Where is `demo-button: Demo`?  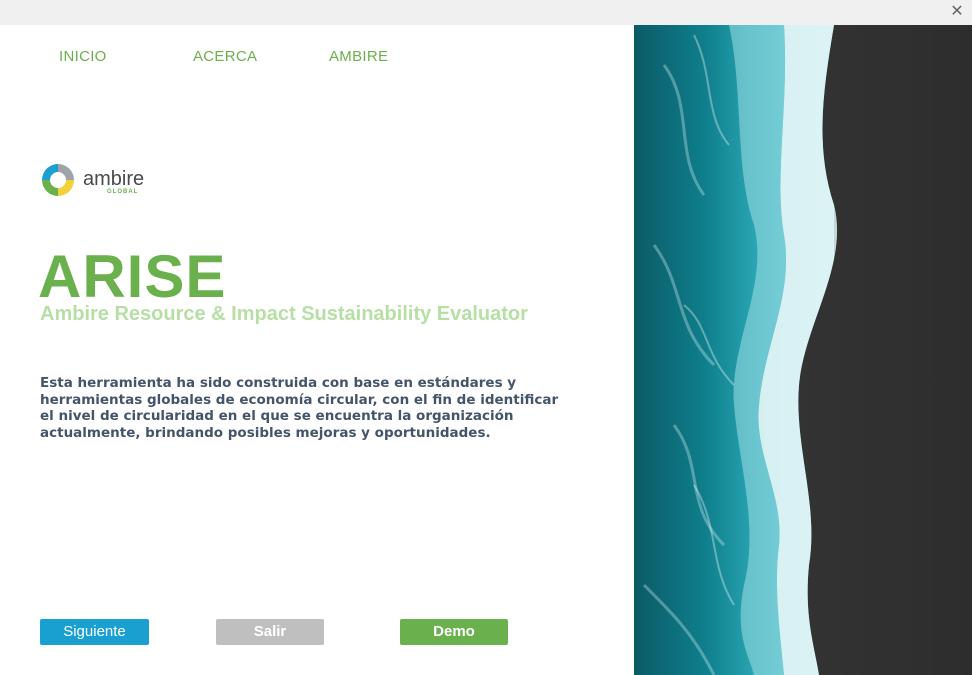 demo-button: Demo is located at coordinates (454, 632).